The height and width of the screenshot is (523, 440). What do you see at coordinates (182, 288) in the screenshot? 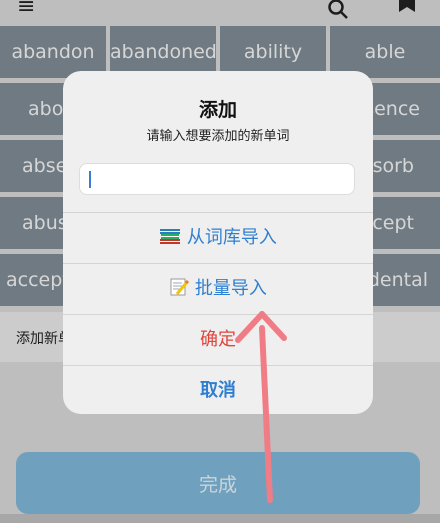
I see `memo-icon` at bounding box center [182, 288].